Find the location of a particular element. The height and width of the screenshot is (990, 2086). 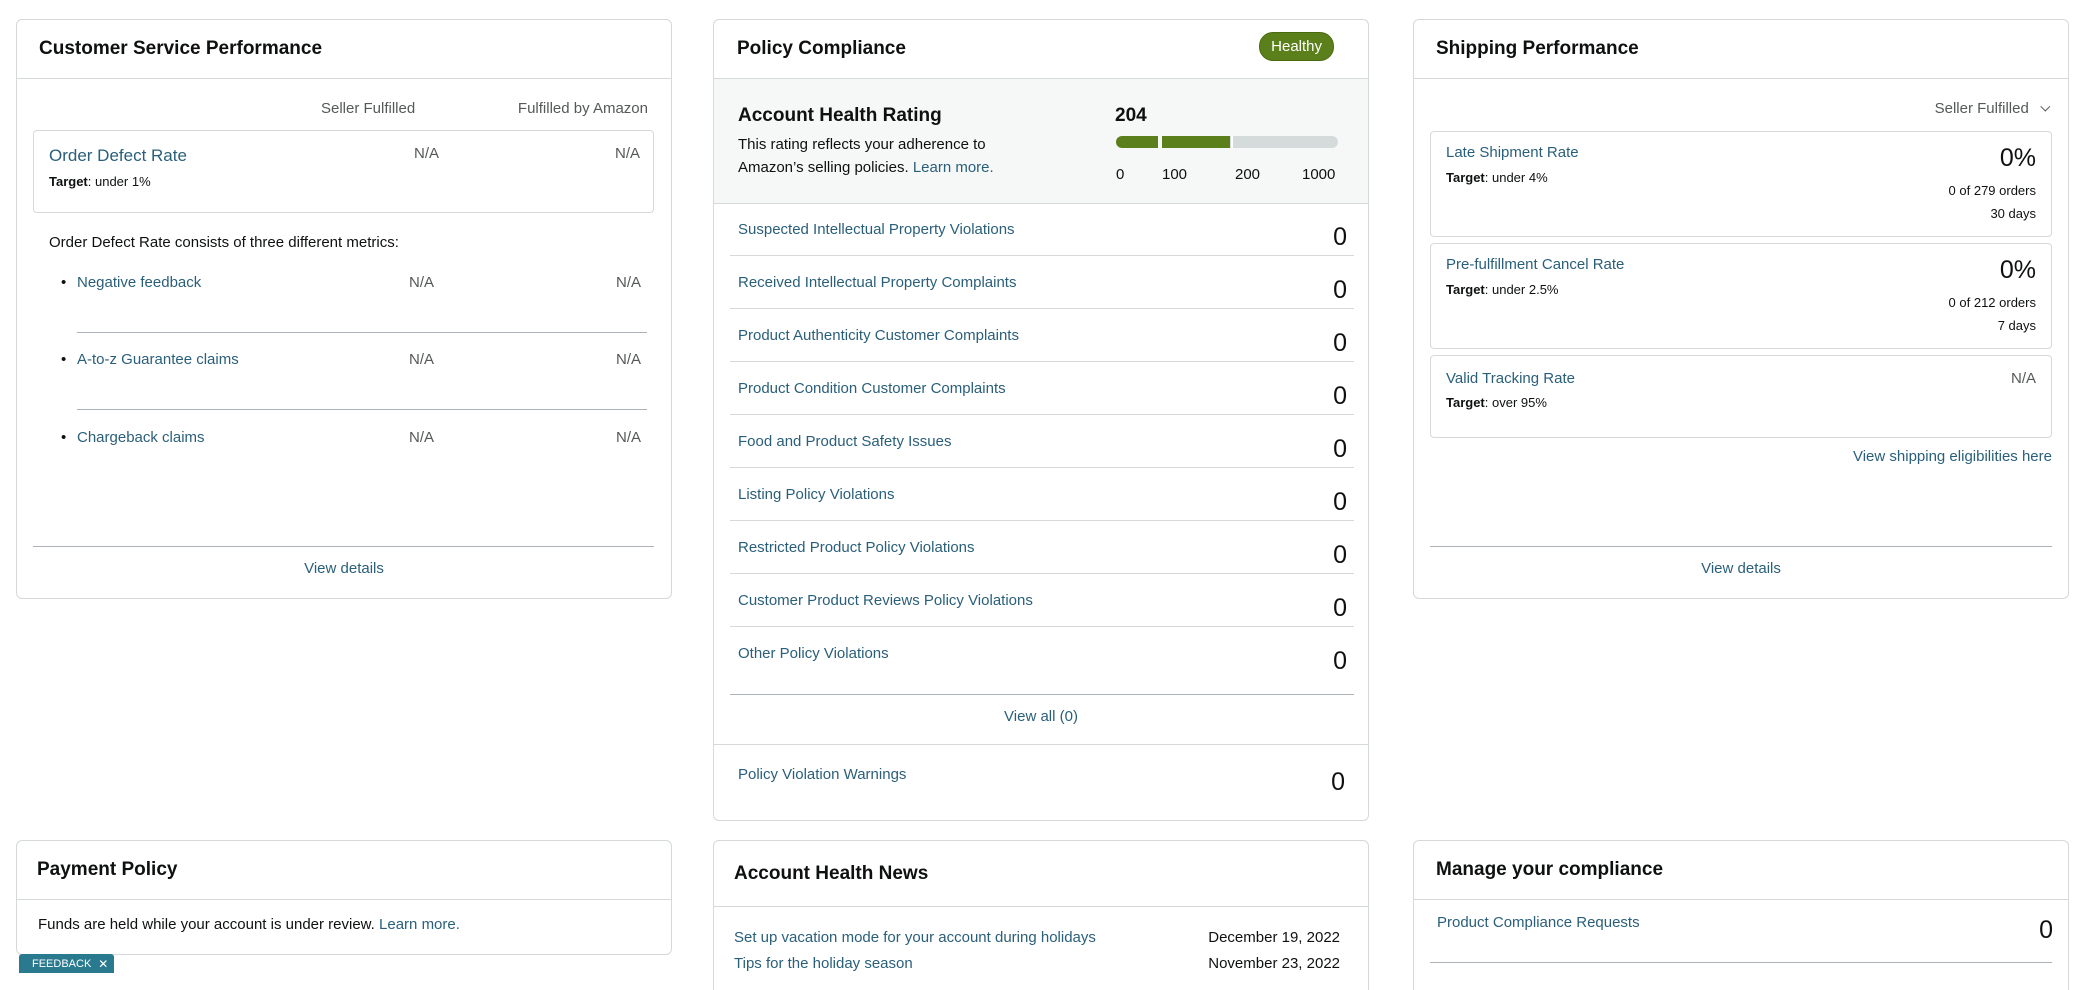

policy-violation-link: Food and Product Safety Issues is located at coordinates (844, 441).